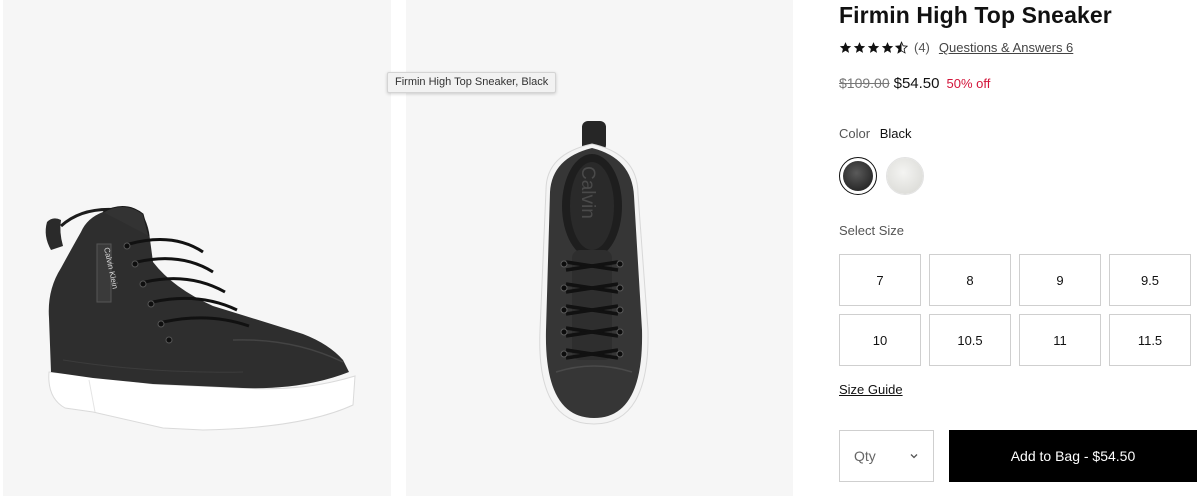 The height and width of the screenshot is (496, 1200). I want to click on color-label: Color, so click(855, 133).